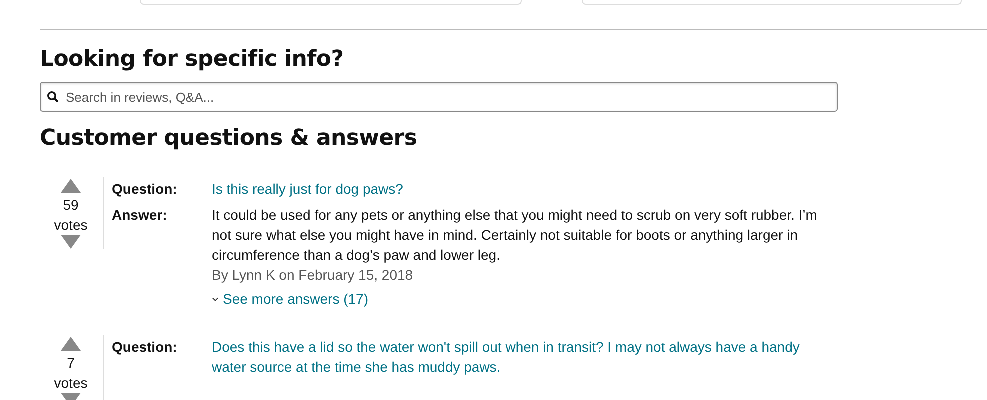 Image resolution: width=987 pixels, height=400 pixels. I want to click on downvote-icon, so click(71, 242).